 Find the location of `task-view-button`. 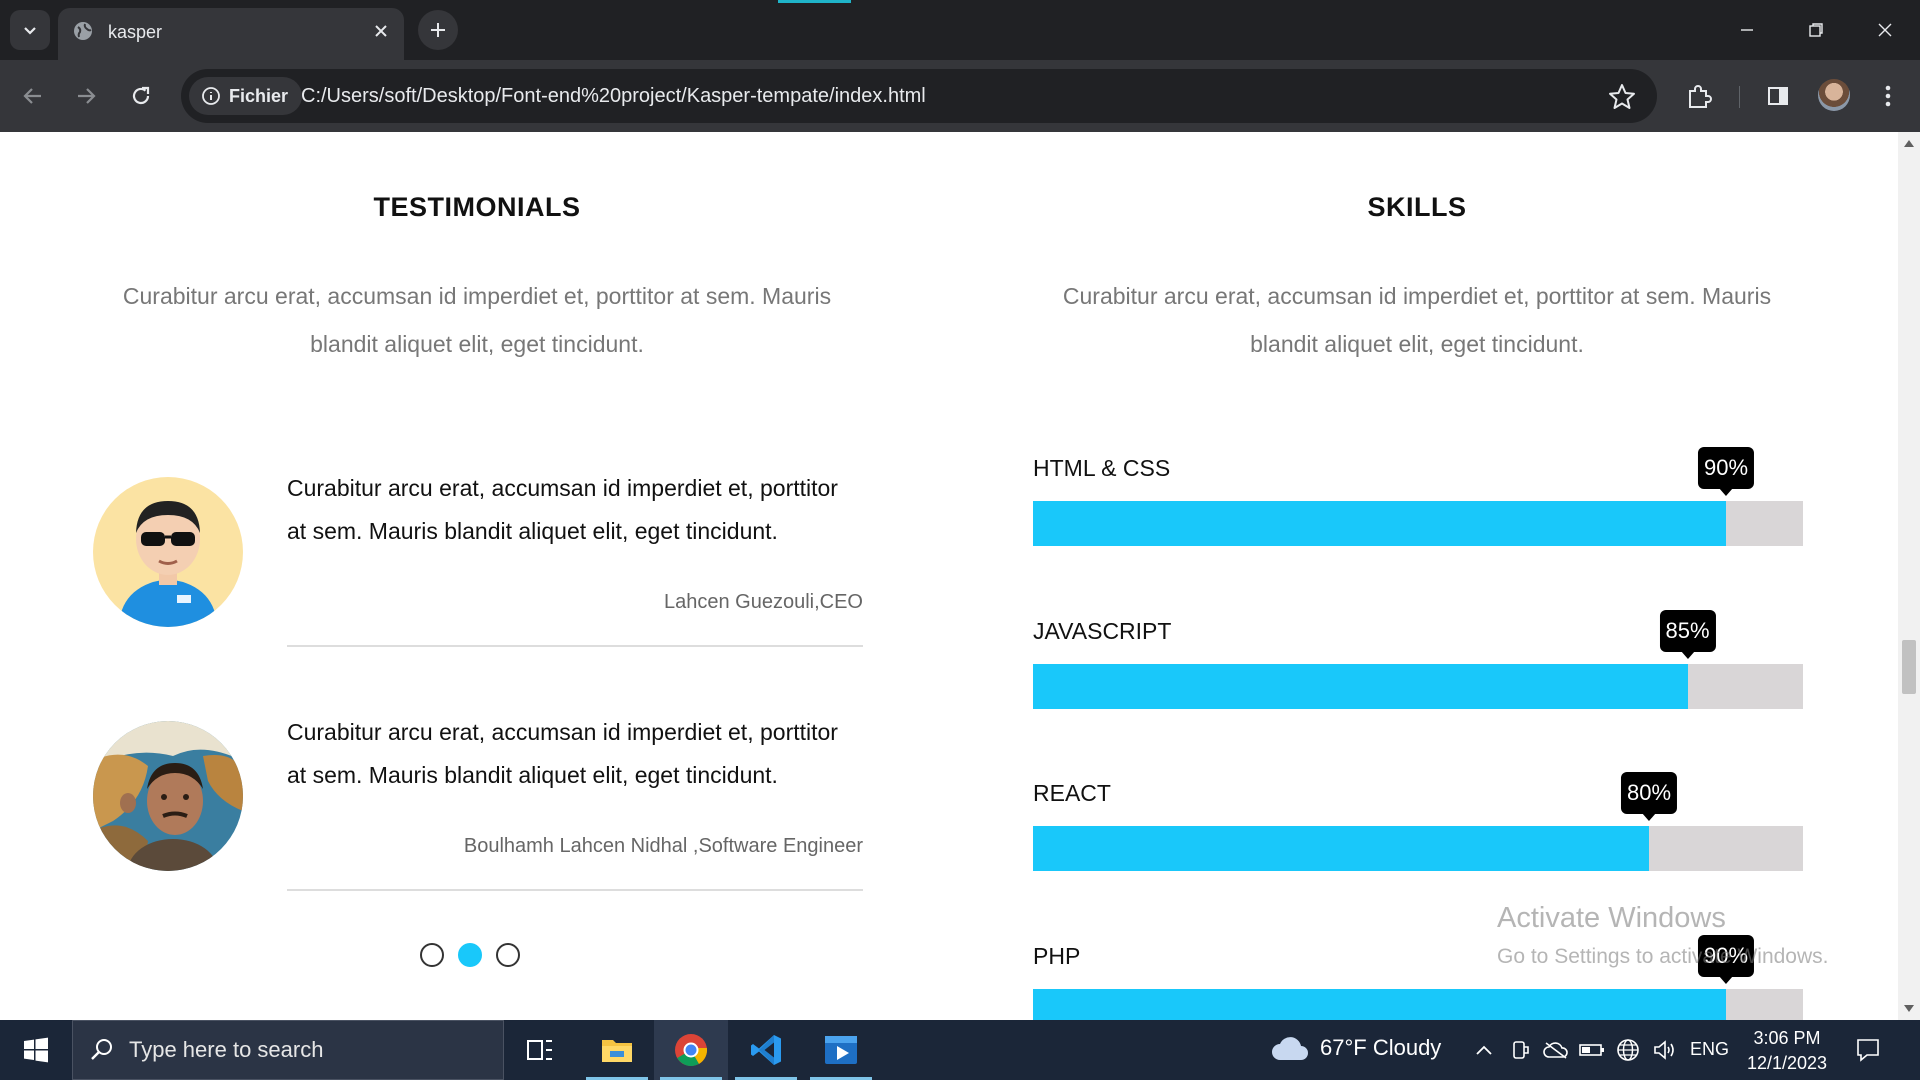

task-view-button is located at coordinates (540, 1050).